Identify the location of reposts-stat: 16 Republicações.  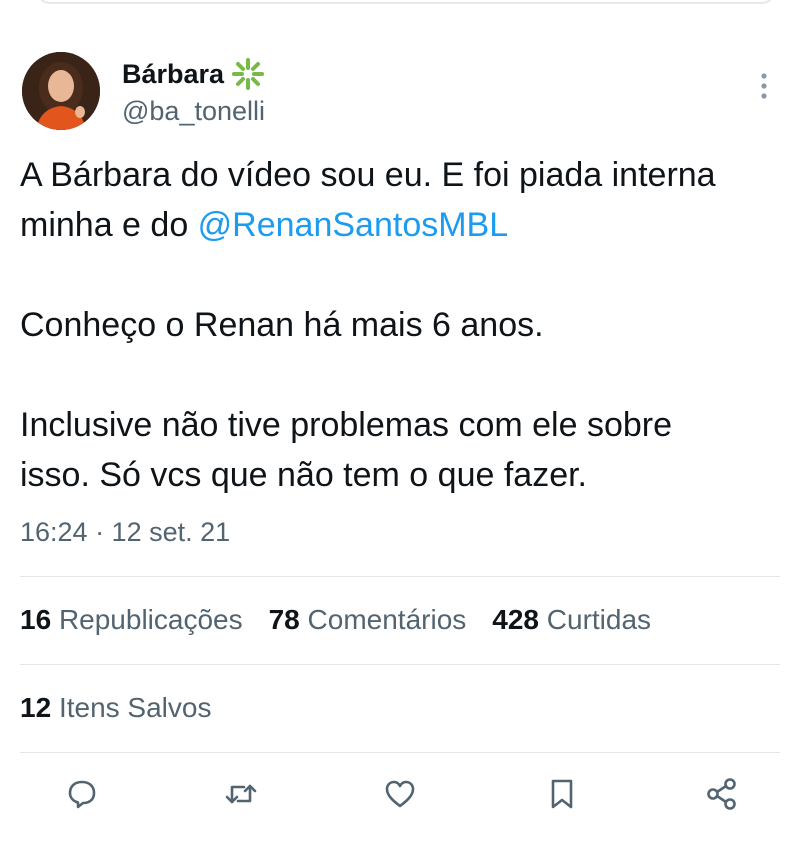
(131, 624).